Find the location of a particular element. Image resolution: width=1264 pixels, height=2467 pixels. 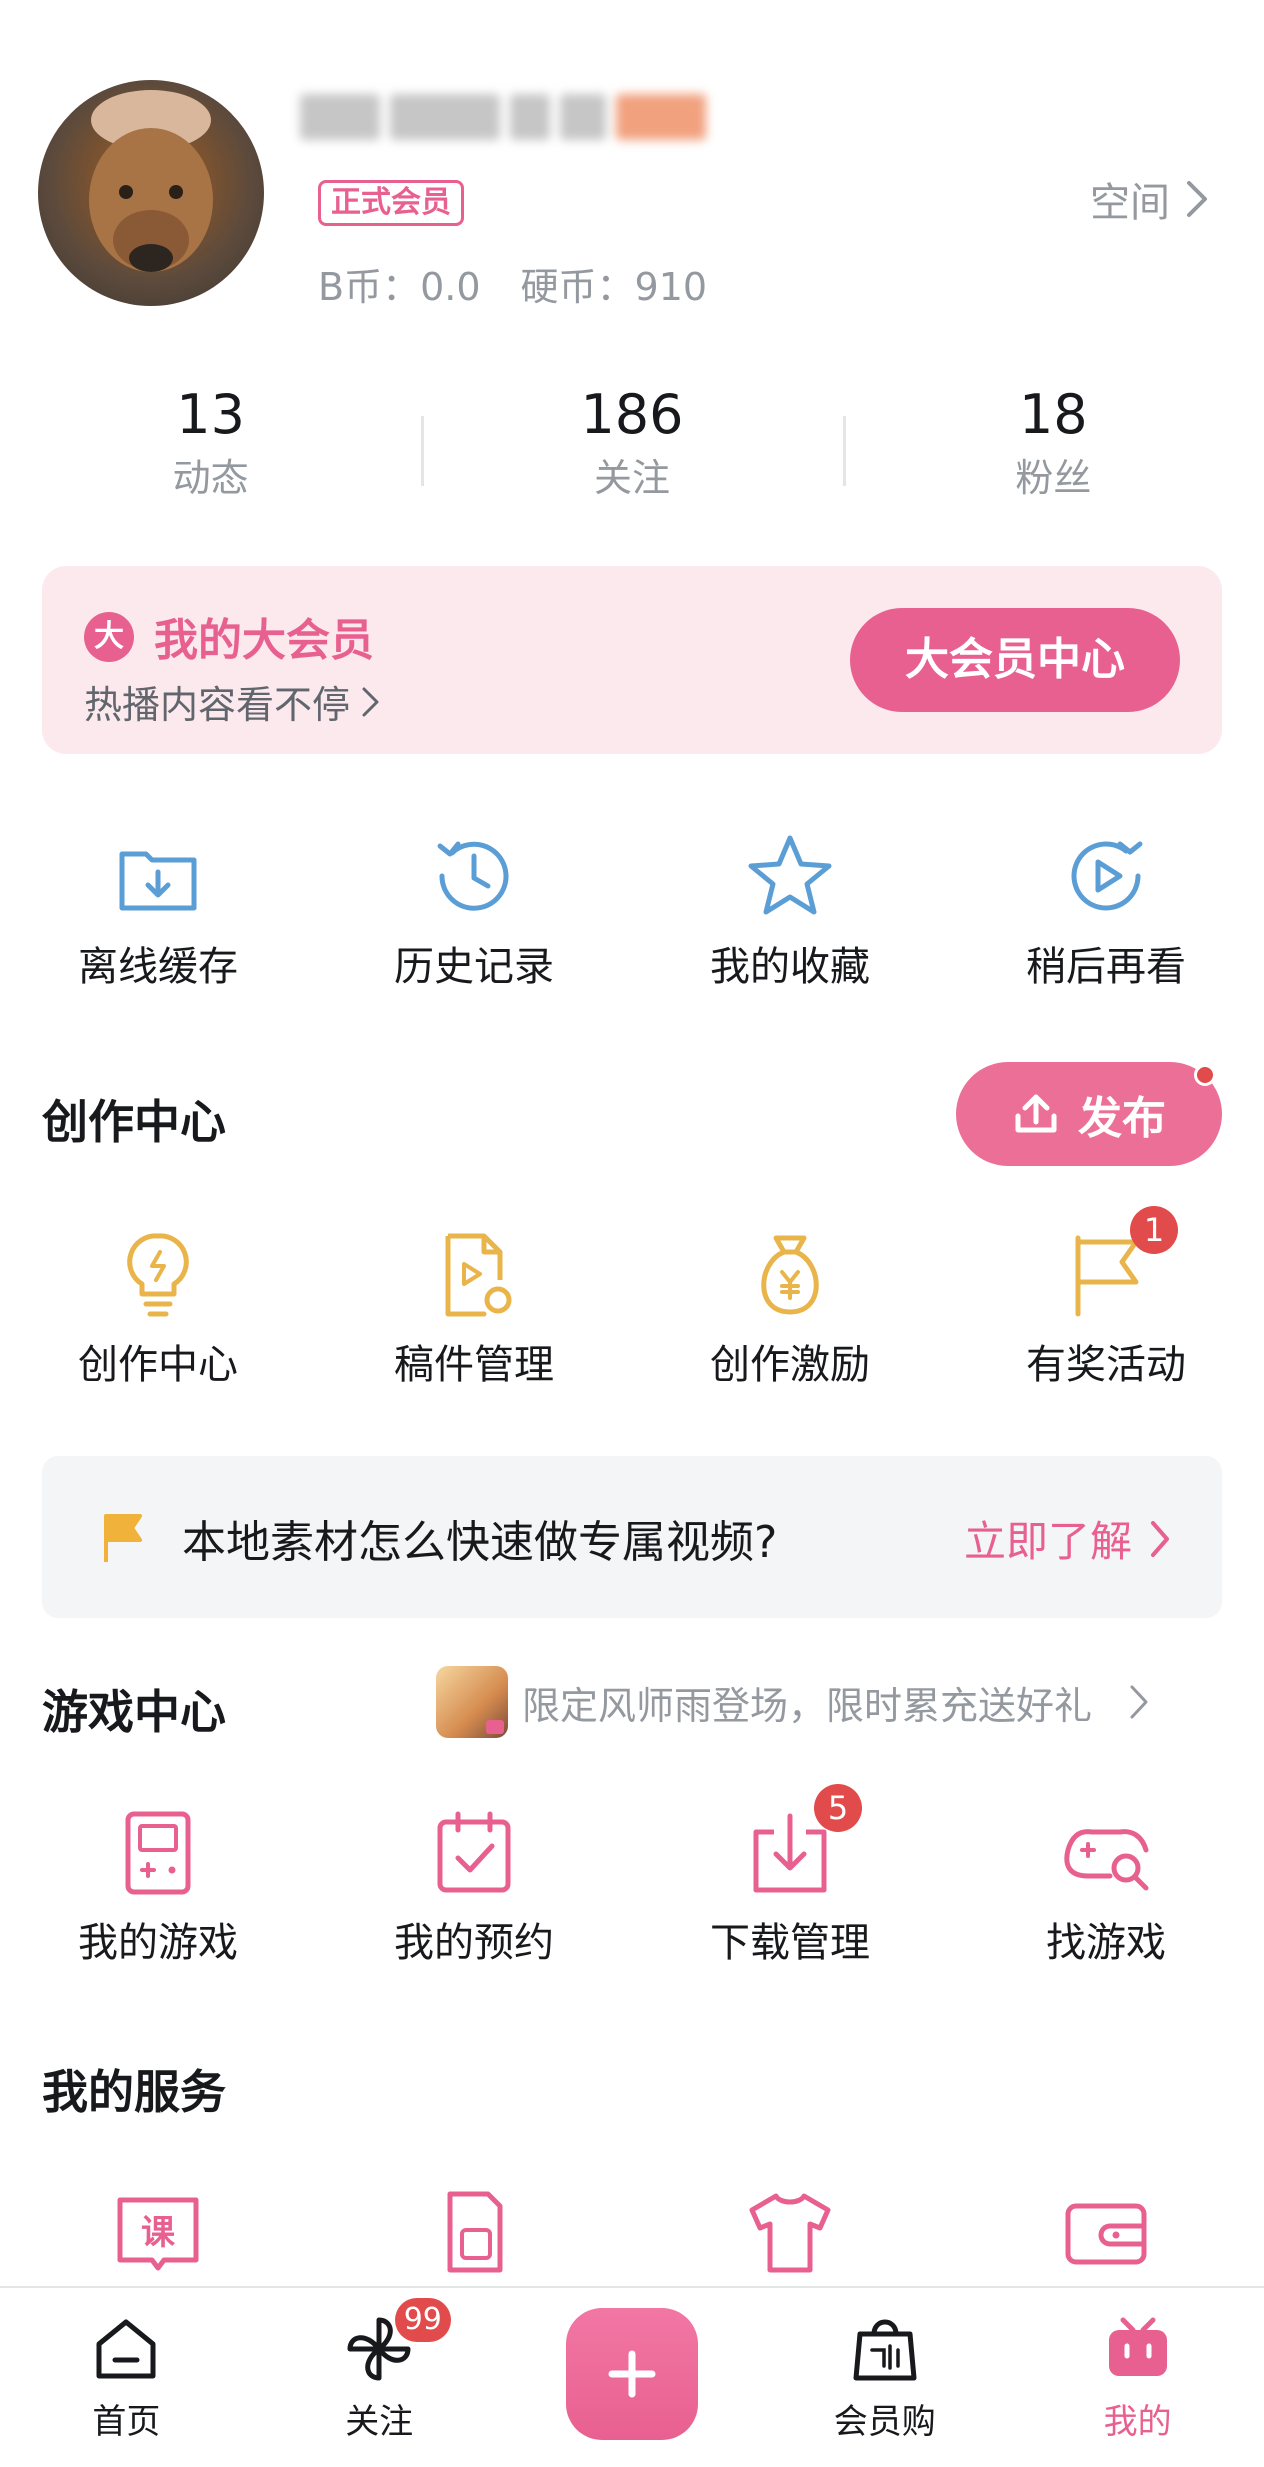

course-glyph: 课 is located at coordinates (158, 2233).